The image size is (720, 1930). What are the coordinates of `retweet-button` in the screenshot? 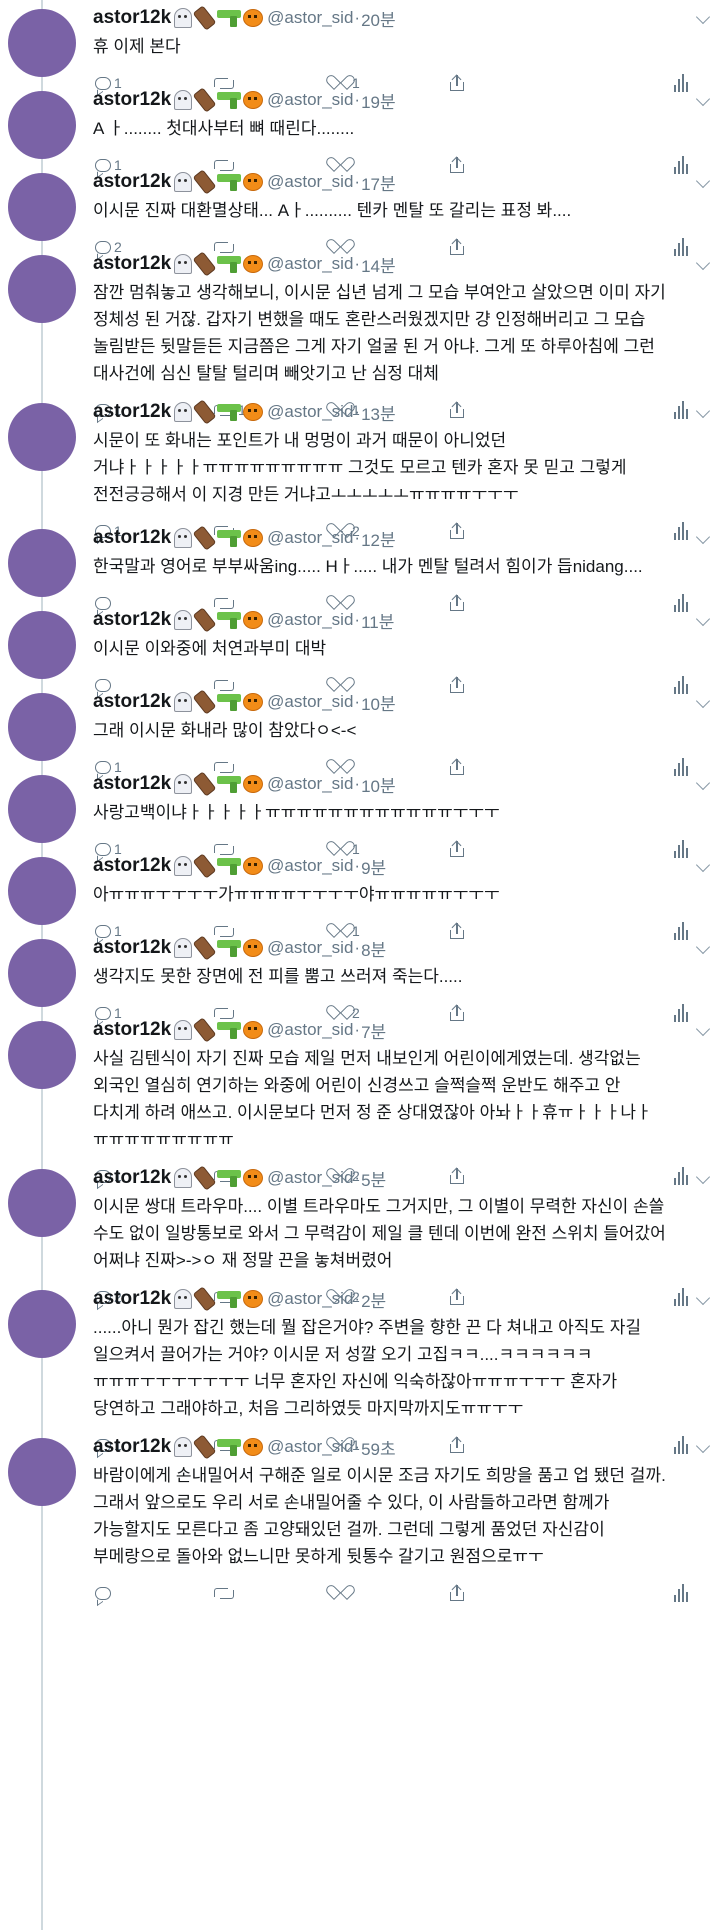 It's located at (272, 1593).